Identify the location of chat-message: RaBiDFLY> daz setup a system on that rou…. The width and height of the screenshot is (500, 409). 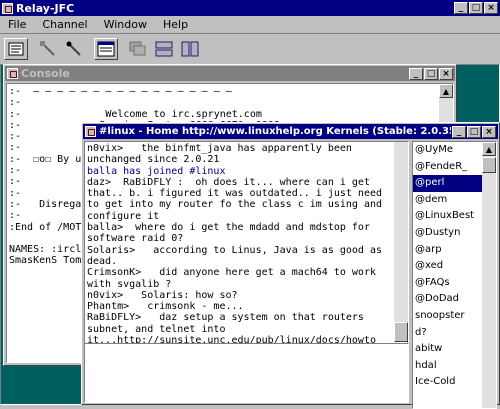
(231, 329).